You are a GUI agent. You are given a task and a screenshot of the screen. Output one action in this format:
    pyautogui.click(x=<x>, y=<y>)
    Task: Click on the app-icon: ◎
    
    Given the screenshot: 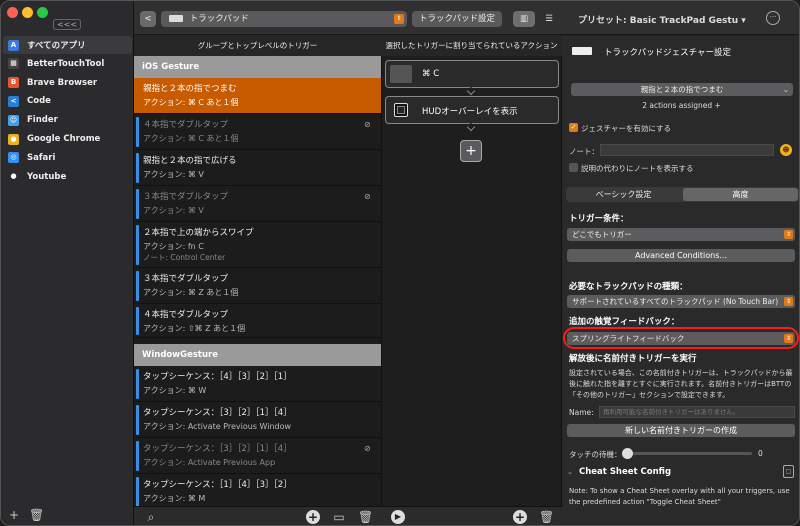 What is the action you would take?
    pyautogui.click(x=13, y=158)
    